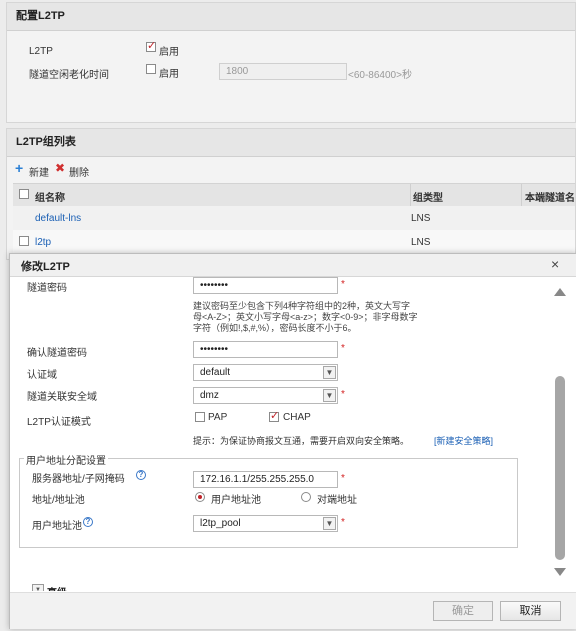 The width and height of the screenshot is (576, 631). I want to click on chap-checkbox, so click(274, 415).